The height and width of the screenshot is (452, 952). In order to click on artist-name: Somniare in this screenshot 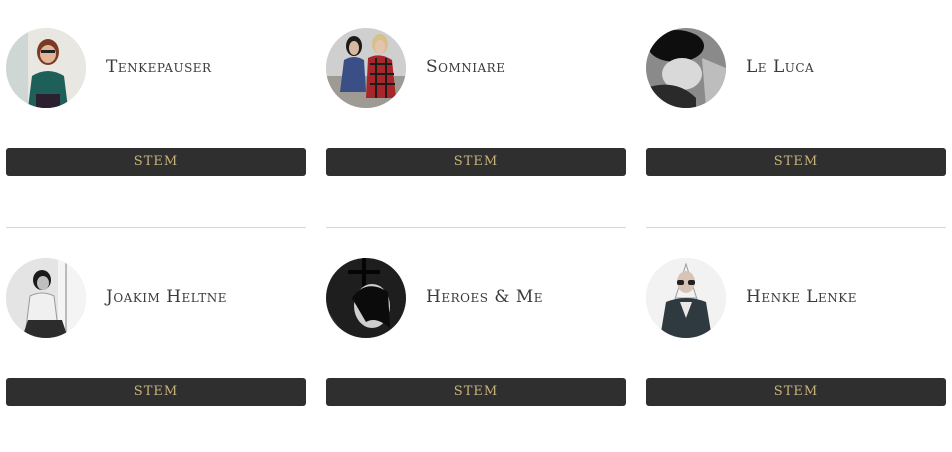, I will do `click(465, 67)`.